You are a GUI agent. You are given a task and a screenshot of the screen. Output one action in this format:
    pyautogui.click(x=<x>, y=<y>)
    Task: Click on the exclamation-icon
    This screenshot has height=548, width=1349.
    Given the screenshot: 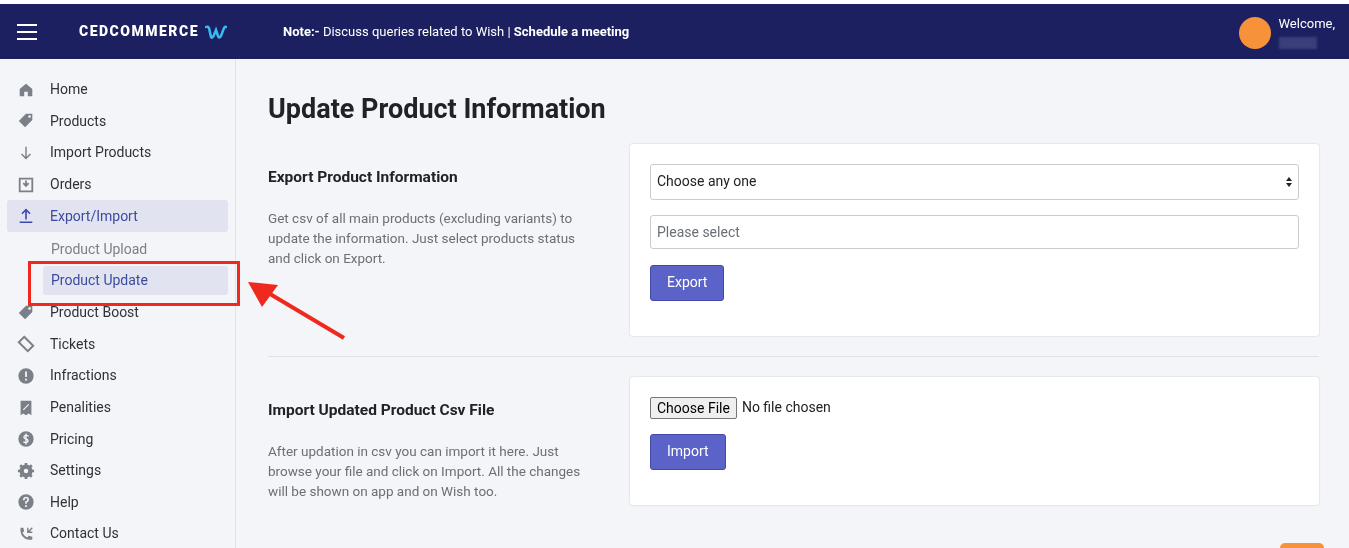 What is the action you would take?
    pyautogui.click(x=26, y=375)
    